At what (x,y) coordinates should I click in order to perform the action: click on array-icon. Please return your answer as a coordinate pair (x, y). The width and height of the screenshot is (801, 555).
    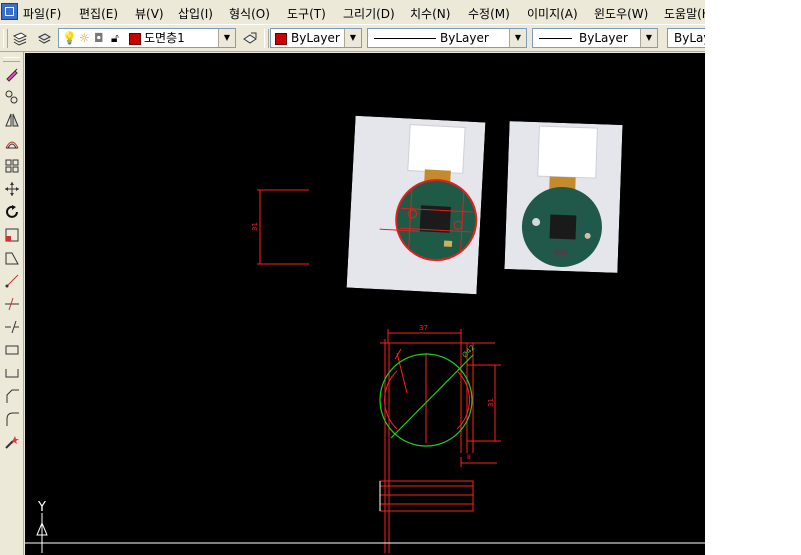
    Looking at the image, I should click on (11, 165).